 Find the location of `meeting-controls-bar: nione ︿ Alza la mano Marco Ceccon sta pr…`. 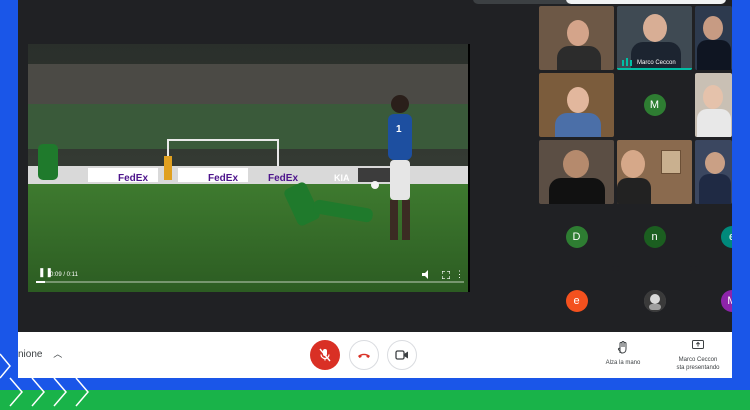

meeting-controls-bar: nione ︿ Alza la mano Marco Ceccon sta pr… is located at coordinates (375, 355).